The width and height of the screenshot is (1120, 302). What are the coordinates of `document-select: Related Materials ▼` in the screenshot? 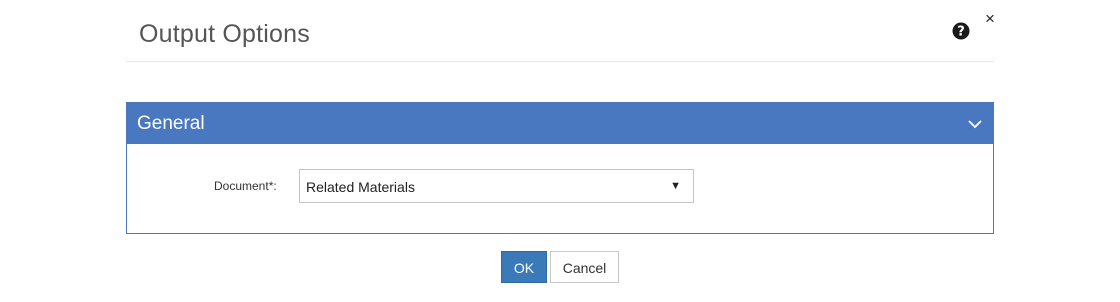 It's located at (496, 186).